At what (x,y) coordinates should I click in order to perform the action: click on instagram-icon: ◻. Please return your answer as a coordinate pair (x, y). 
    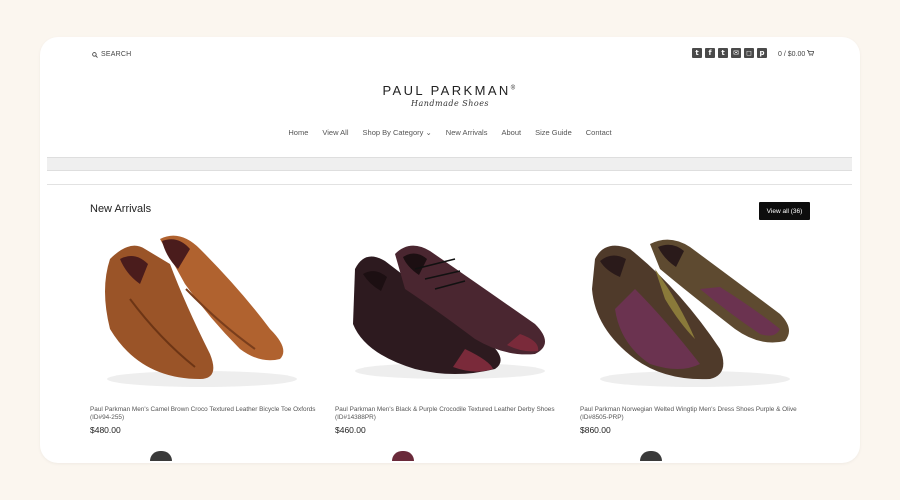
    Looking at the image, I should click on (749, 53).